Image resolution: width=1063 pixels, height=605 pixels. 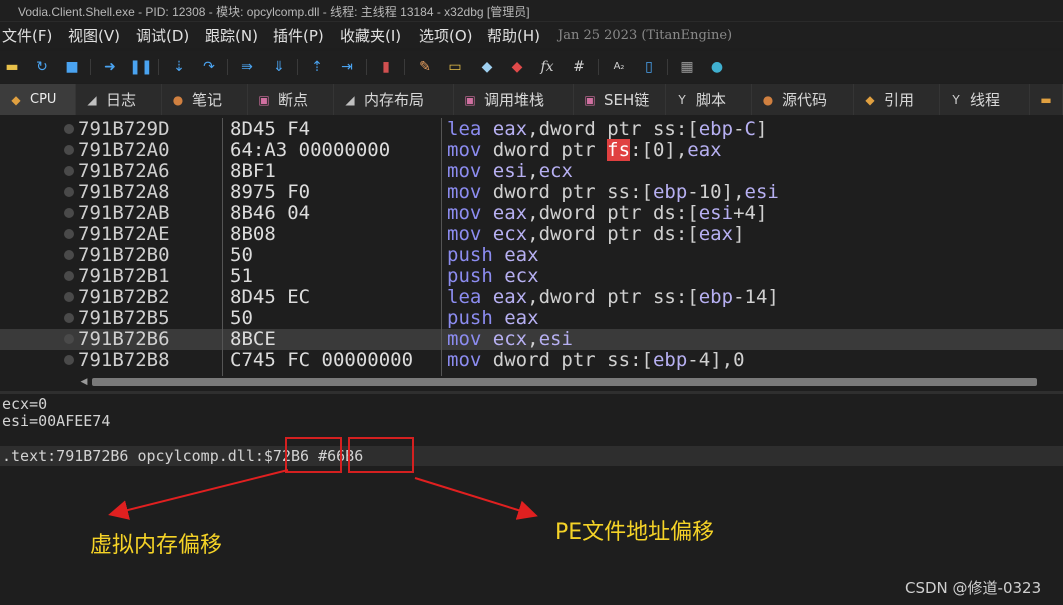 What do you see at coordinates (476, 498) in the screenshot?
I see `arrow-to-offset-label` at bounding box center [476, 498].